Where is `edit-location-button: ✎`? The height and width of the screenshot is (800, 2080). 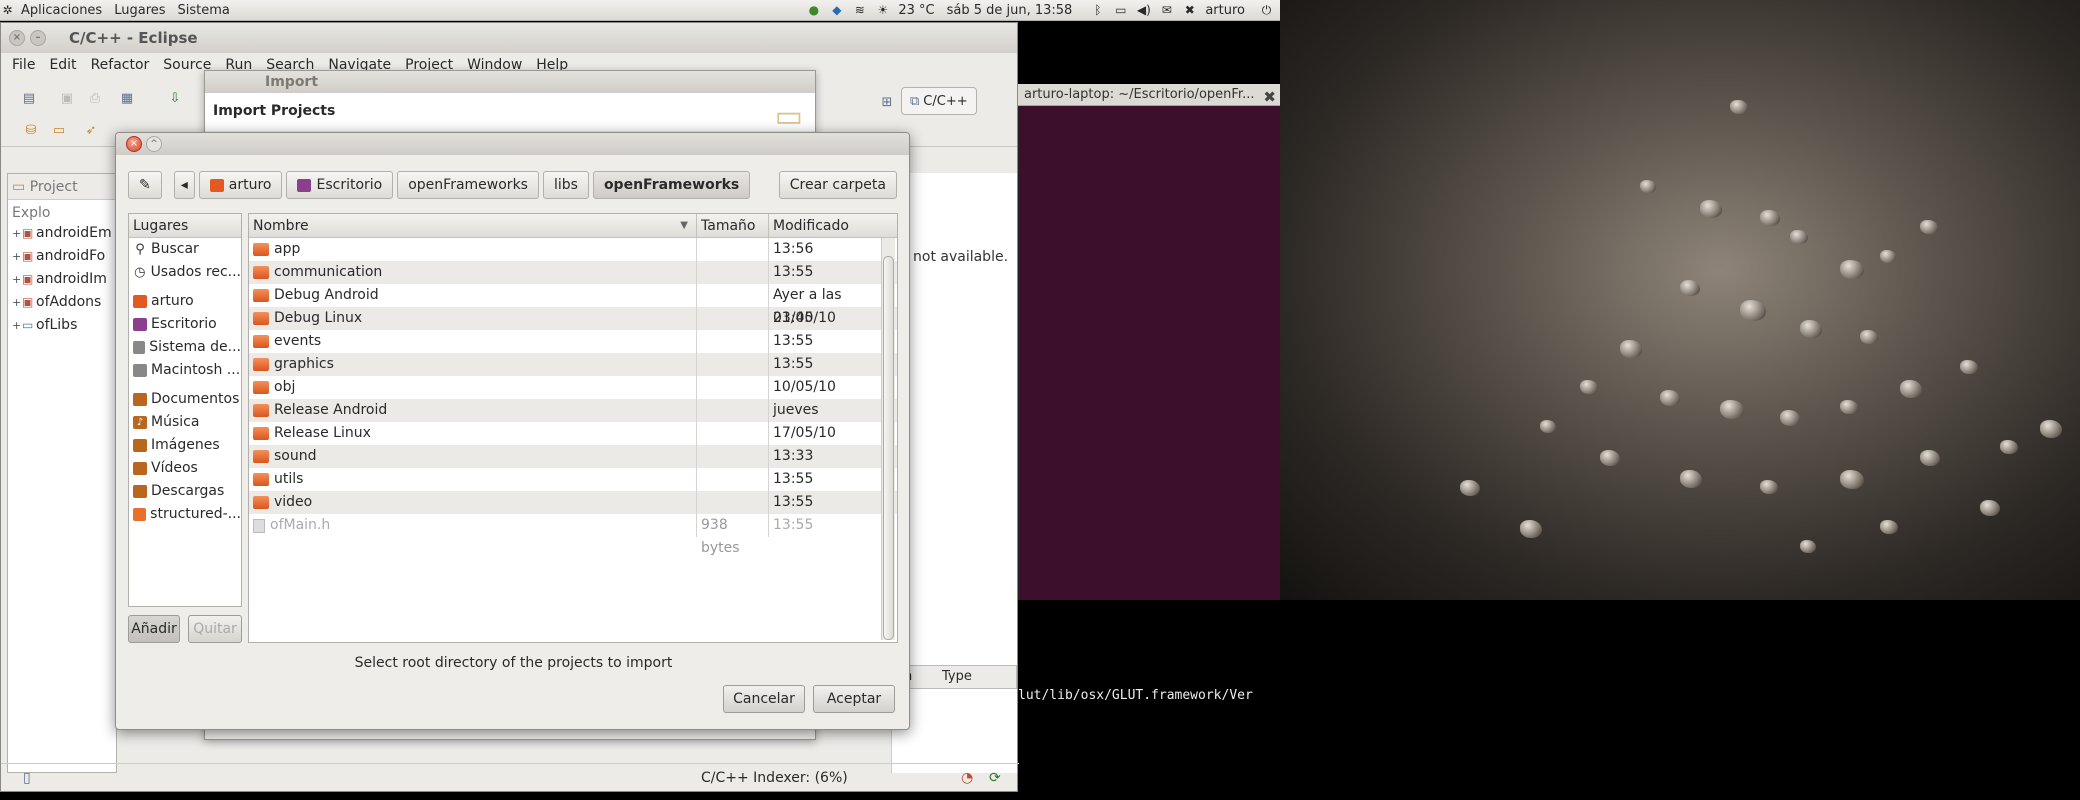
edit-location-button: ✎ is located at coordinates (145, 185).